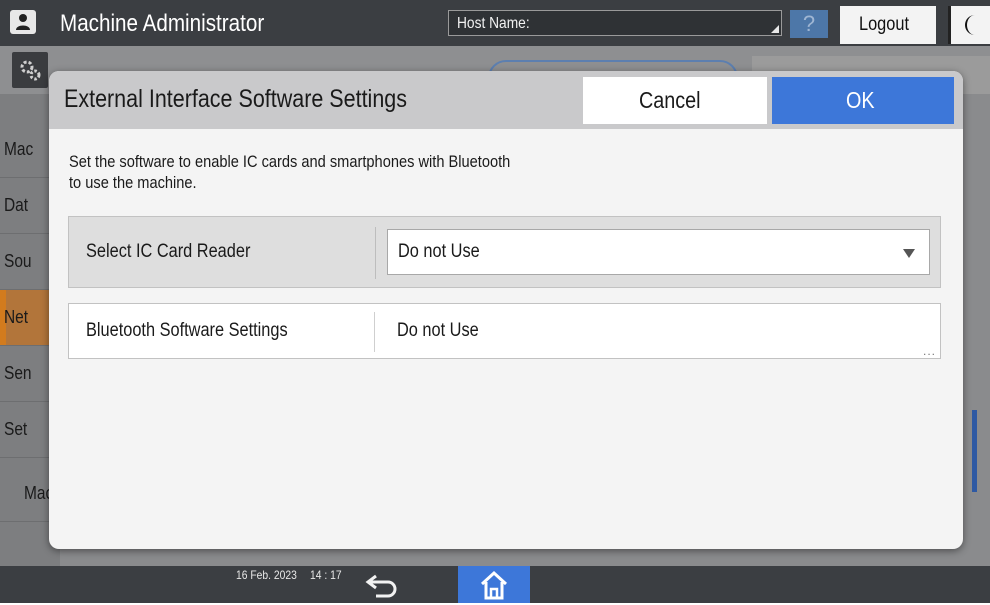 Image resolution: width=990 pixels, height=605 pixels. I want to click on moon-icon, so click(970, 25).